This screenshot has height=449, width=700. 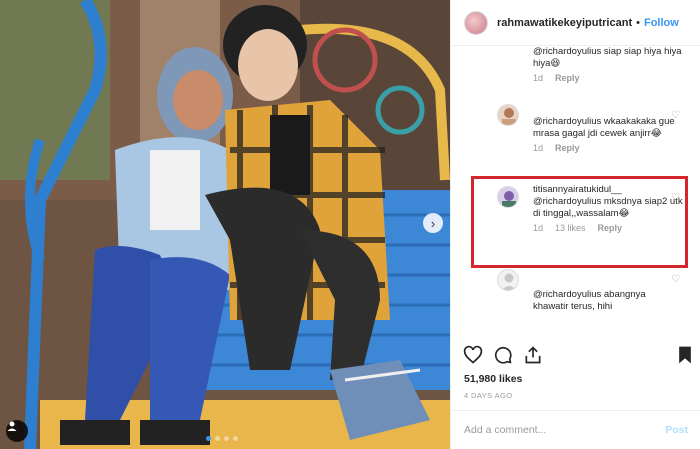 What do you see at coordinates (473, 355) in the screenshot?
I see `heart-icon` at bounding box center [473, 355].